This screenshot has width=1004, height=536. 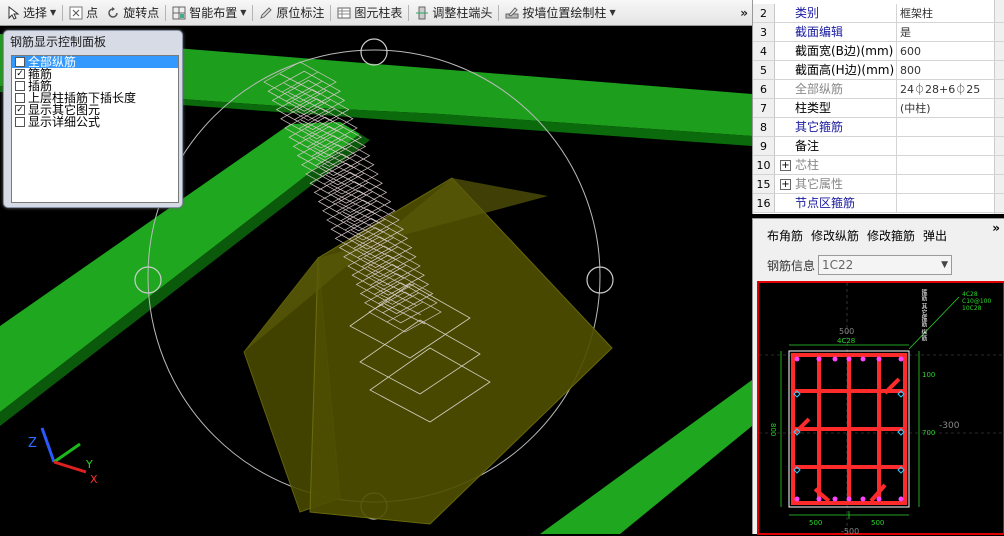 I want to click on rebar-note-1: 4C28, so click(x=970, y=294).